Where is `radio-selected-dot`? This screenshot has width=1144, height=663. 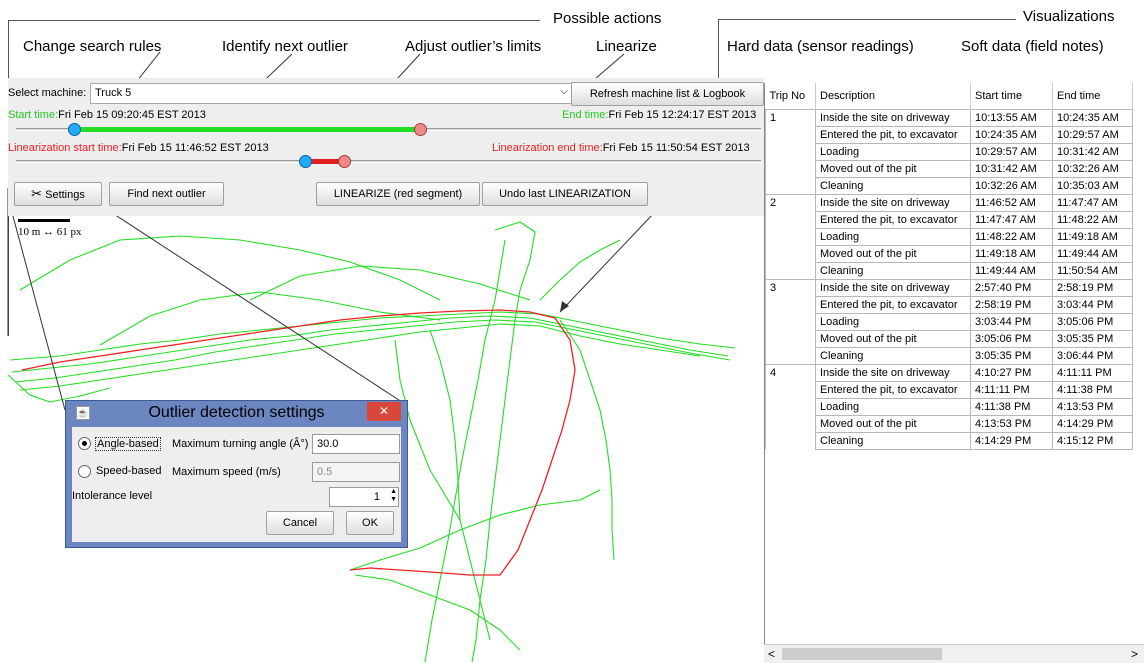
radio-selected-dot is located at coordinates (84, 443).